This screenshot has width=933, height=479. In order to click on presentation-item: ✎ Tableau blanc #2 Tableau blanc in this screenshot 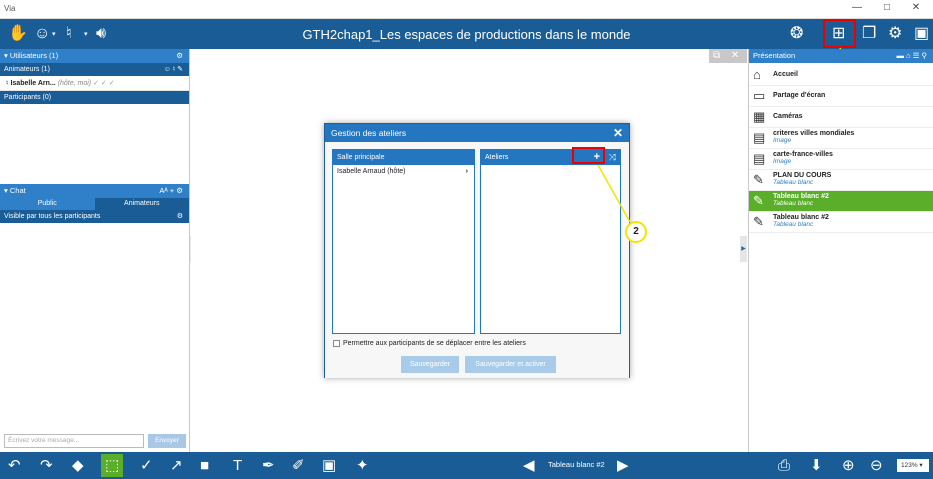, I will do `click(841, 222)`.